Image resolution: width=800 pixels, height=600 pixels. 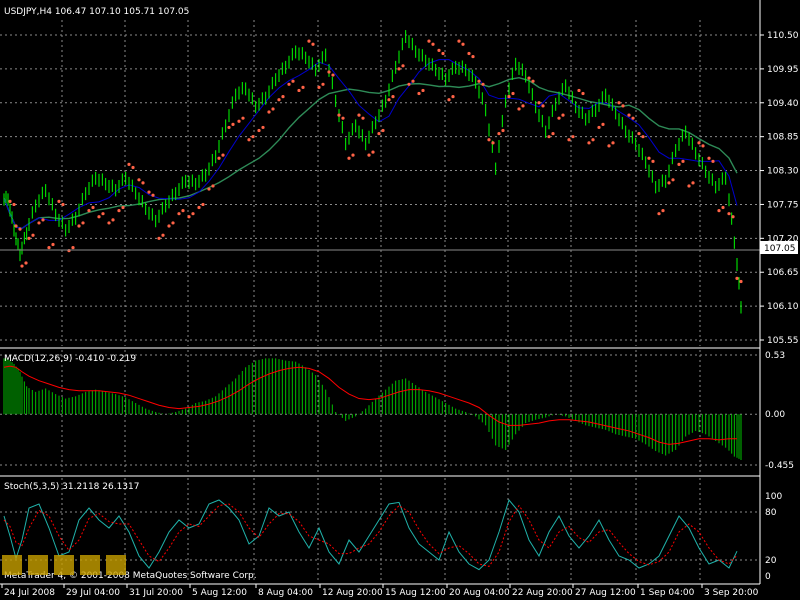 What do you see at coordinates (542, 593) in the screenshot?
I see `time-tick-label: 22 Aug 20:00` at bounding box center [542, 593].